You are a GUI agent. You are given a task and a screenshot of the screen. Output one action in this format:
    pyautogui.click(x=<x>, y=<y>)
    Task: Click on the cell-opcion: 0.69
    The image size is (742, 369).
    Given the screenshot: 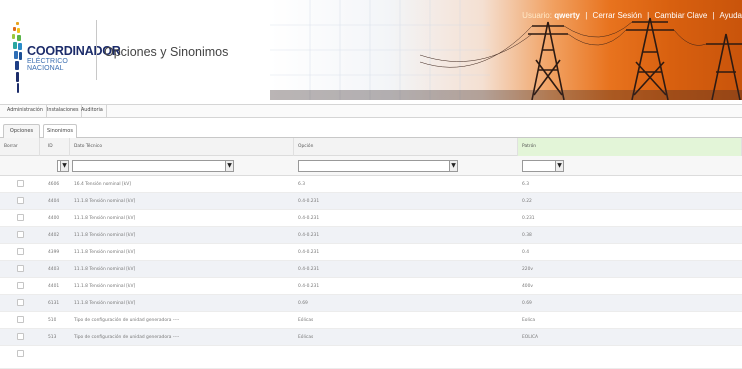 What is the action you would take?
    pyautogui.click(x=303, y=303)
    